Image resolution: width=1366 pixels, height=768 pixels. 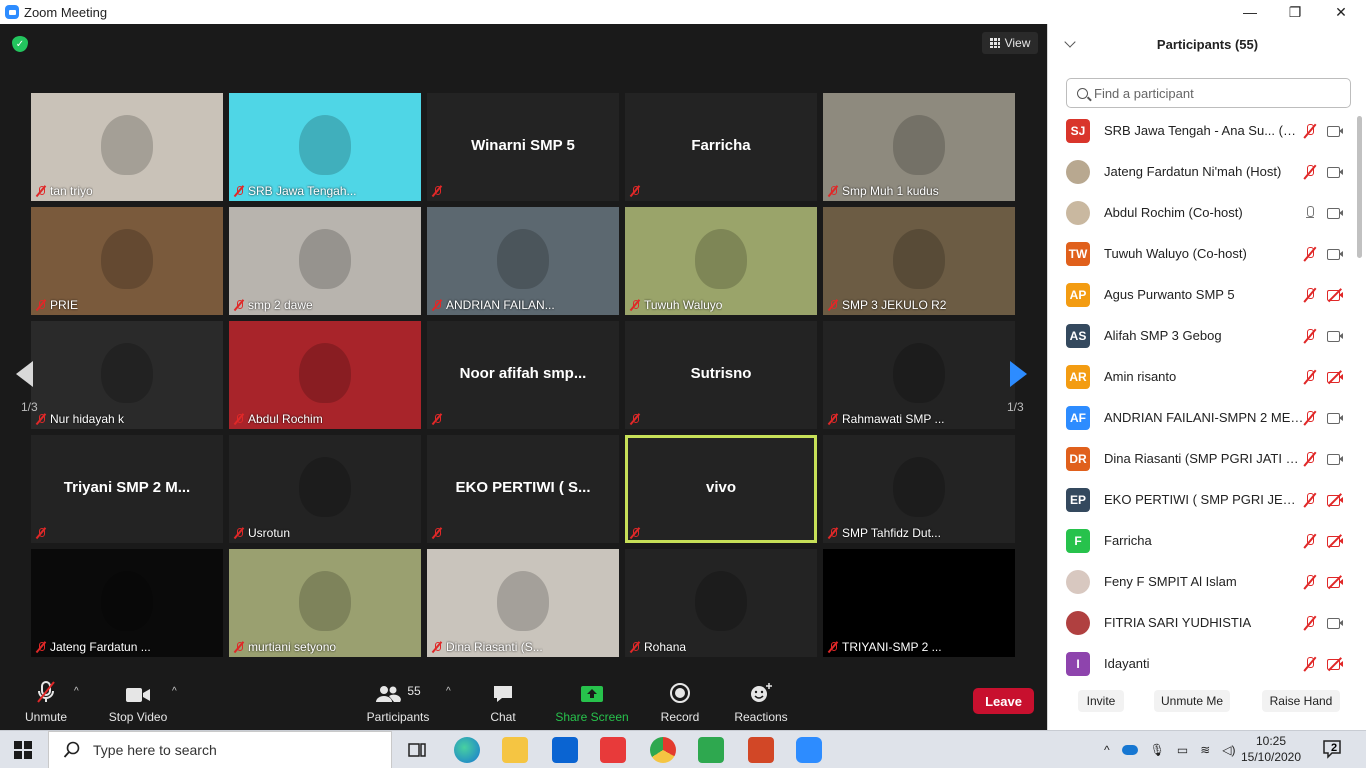 I want to click on invite-button: Invite, so click(x=1101, y=701).